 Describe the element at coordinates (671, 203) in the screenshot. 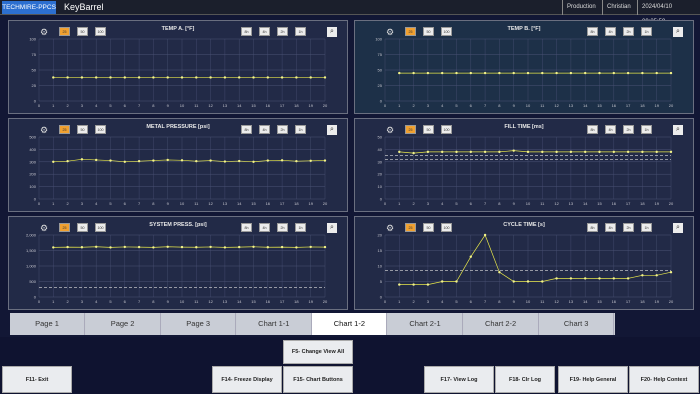

I see `x-tick-label: 20` at that location.